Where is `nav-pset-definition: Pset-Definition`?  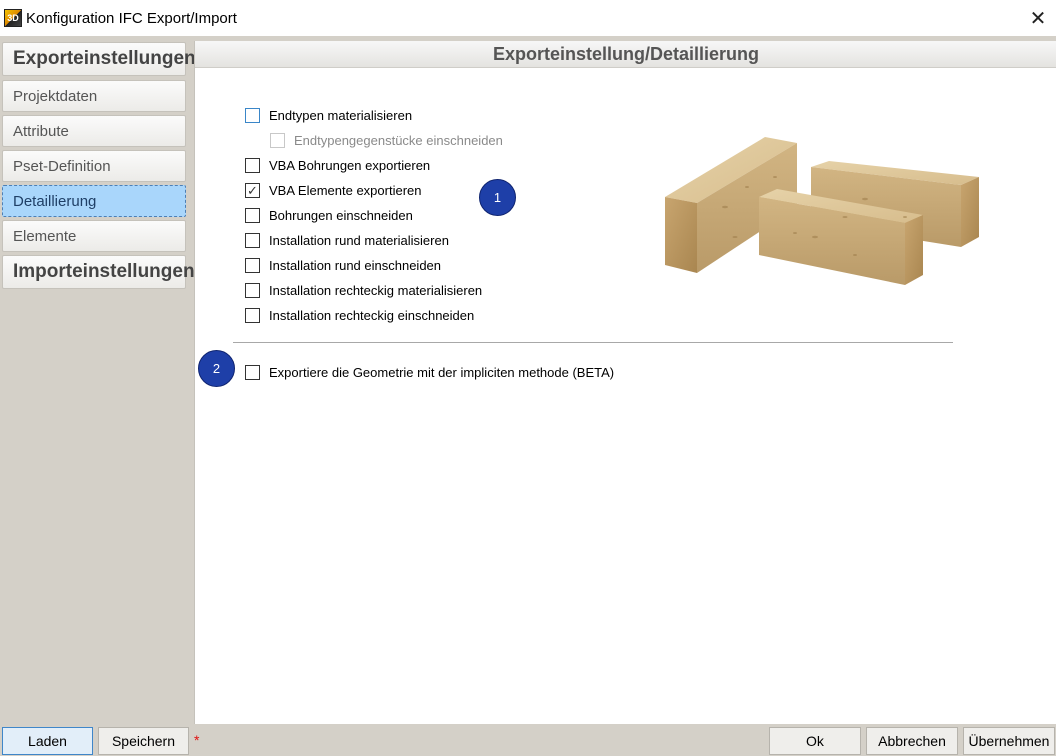
nav-pset-definition: Pset-Definition is located at coordinates (94, 166).